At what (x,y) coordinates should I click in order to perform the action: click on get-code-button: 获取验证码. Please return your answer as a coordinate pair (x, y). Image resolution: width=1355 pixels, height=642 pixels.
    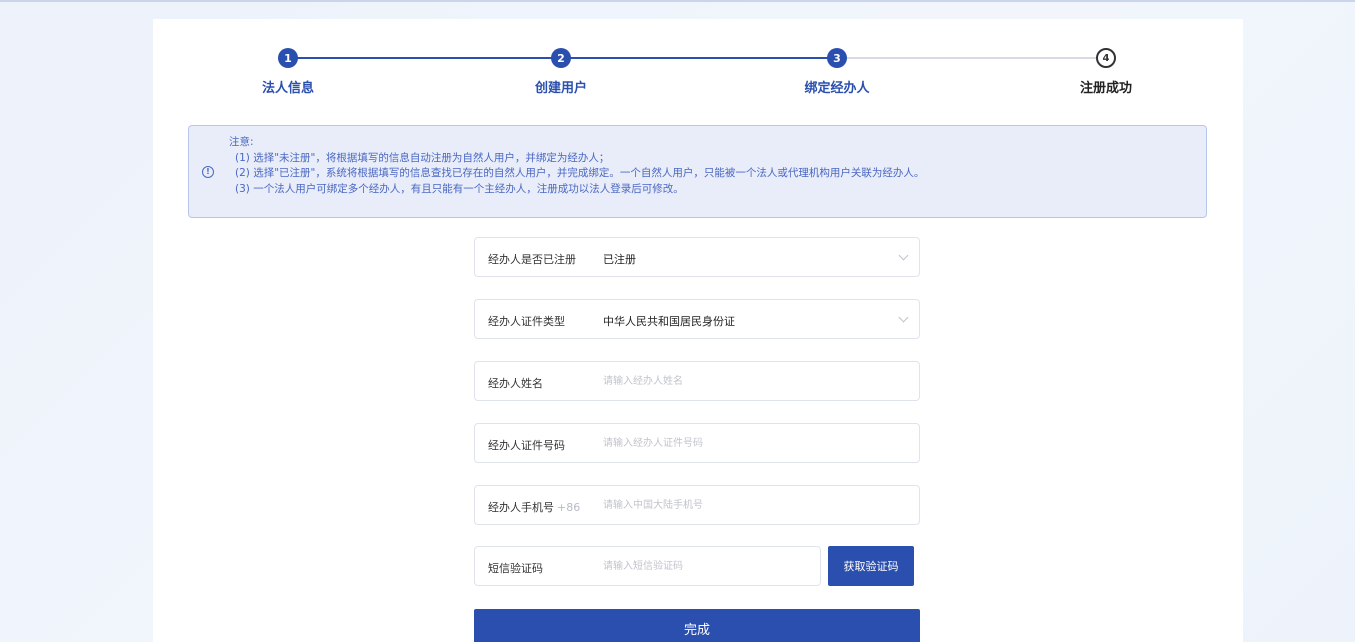
    Looking at the image, I should click on (871, 566).